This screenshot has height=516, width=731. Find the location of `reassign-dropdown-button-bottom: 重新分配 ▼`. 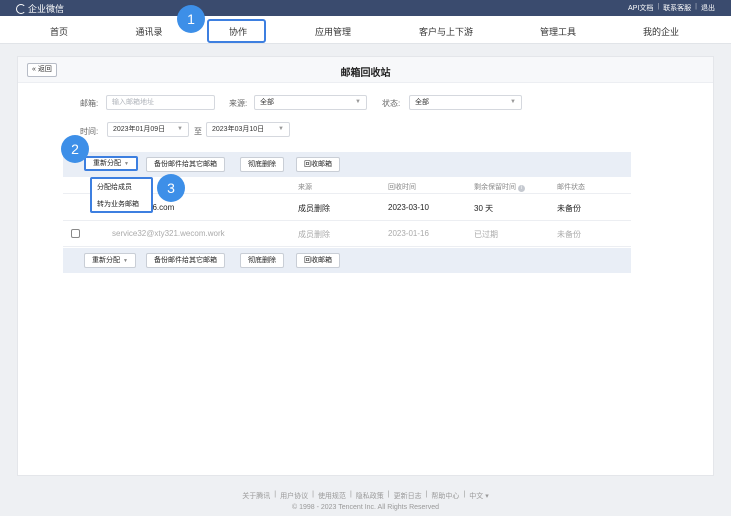

reassign-dropdown-button-bottom: 重新分配 ▼ is located at coordinates (110, 260).